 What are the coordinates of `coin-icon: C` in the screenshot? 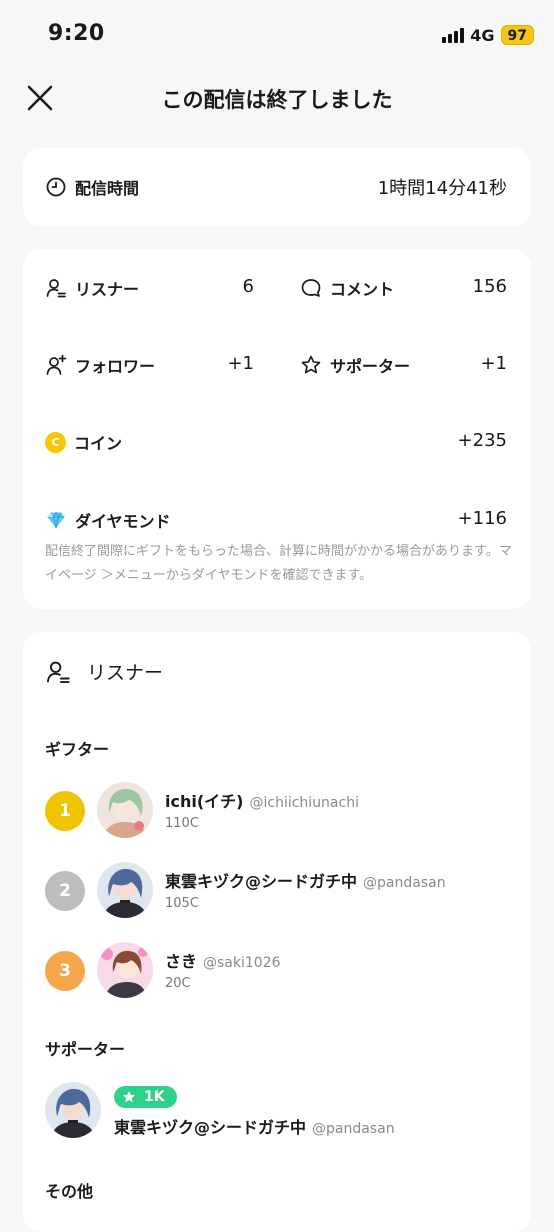 It's located at (55, 442).